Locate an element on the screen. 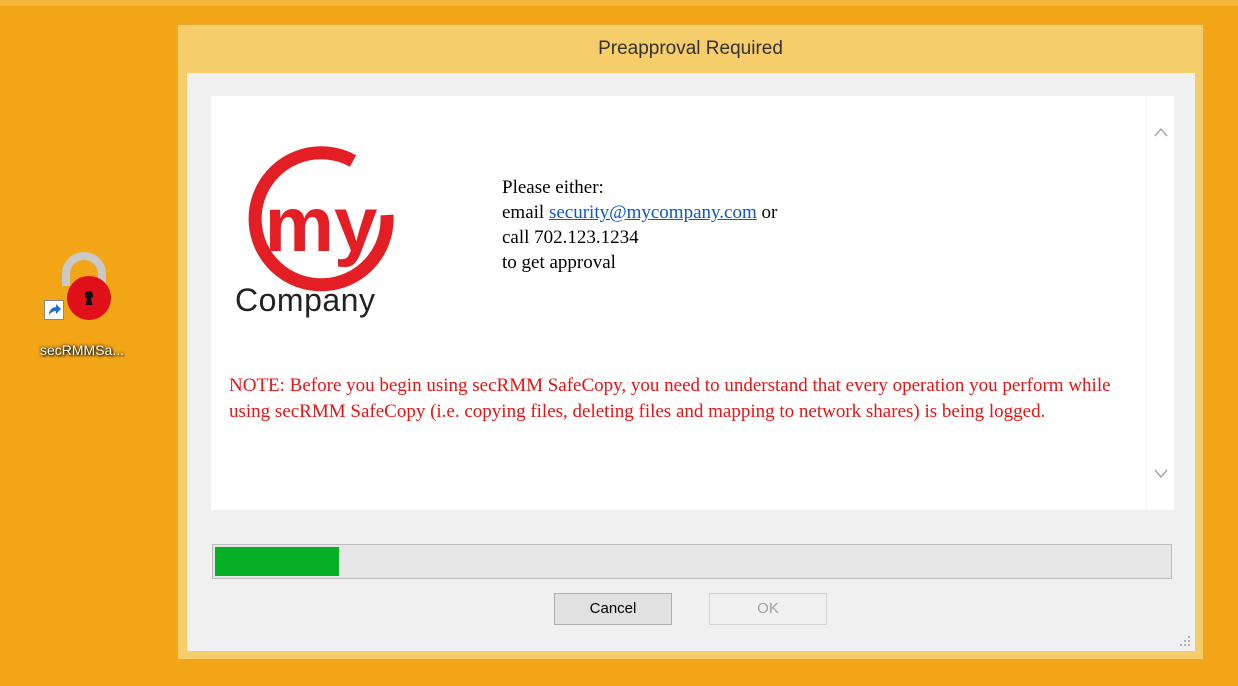 The image size is (1238, 686). cancel-button: Cancel is located at coordinates (613, 609).